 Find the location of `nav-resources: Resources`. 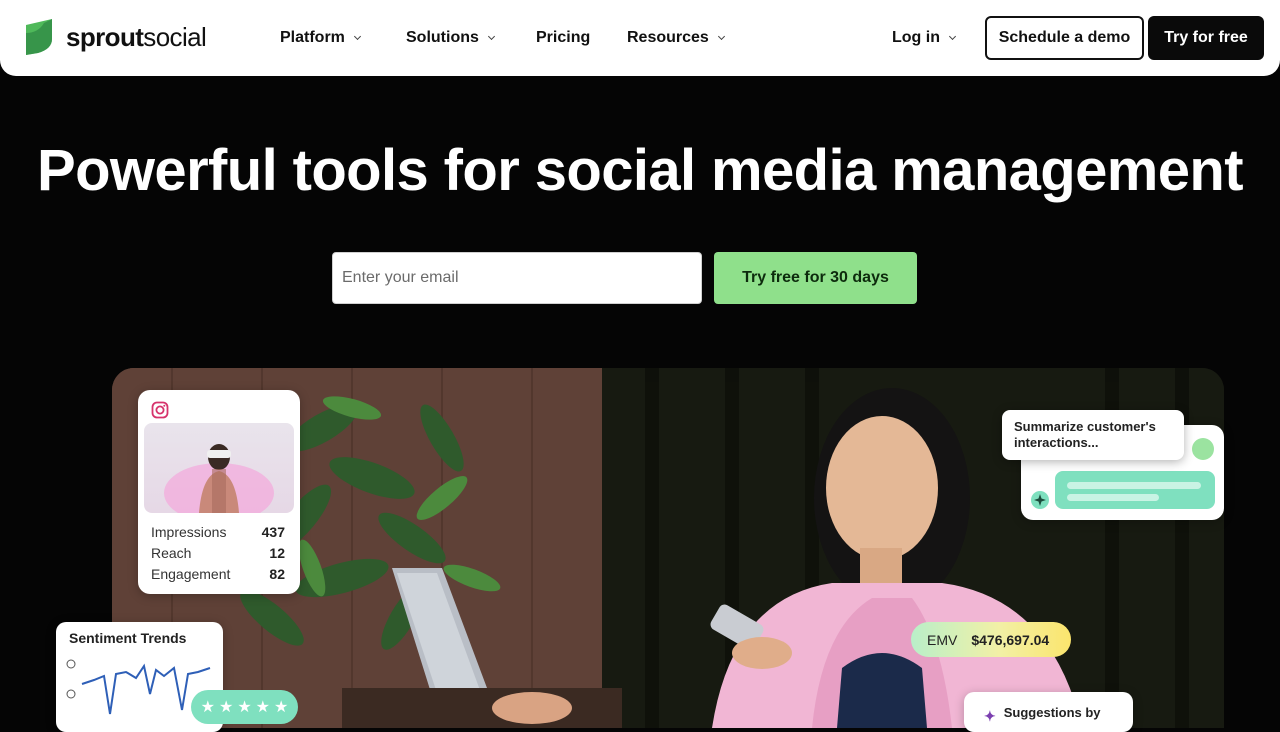

nav-resources: Resources is located at coordinates (676, 38).